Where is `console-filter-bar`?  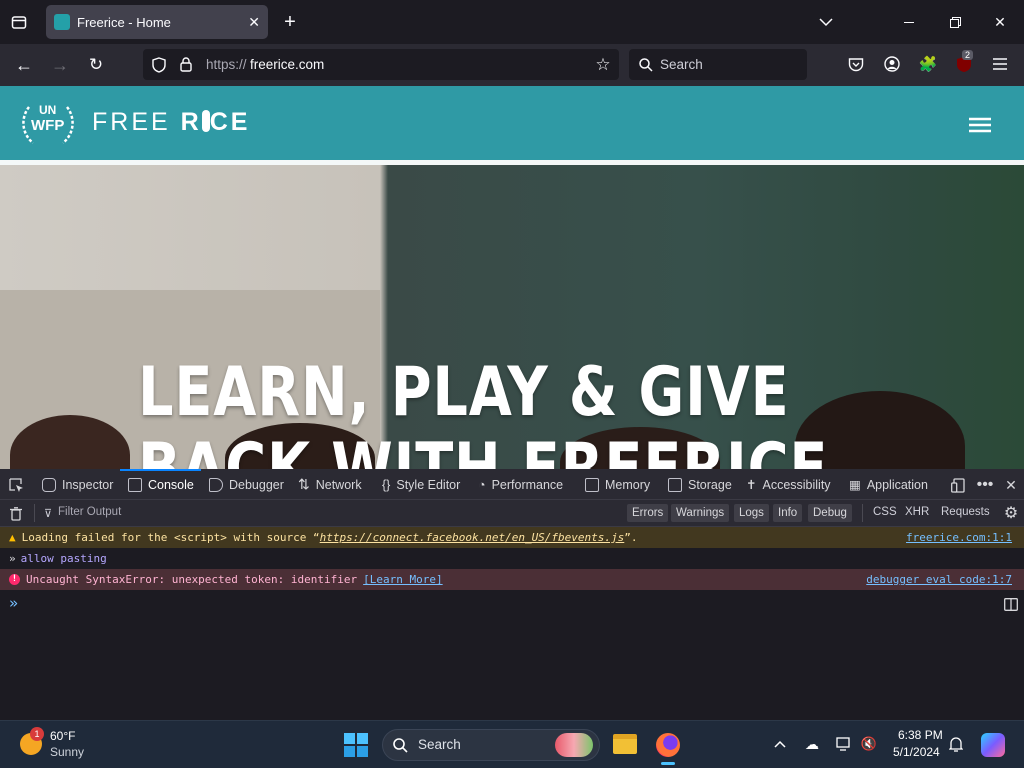 console-filter-bar is located at coordinates (512, 513).